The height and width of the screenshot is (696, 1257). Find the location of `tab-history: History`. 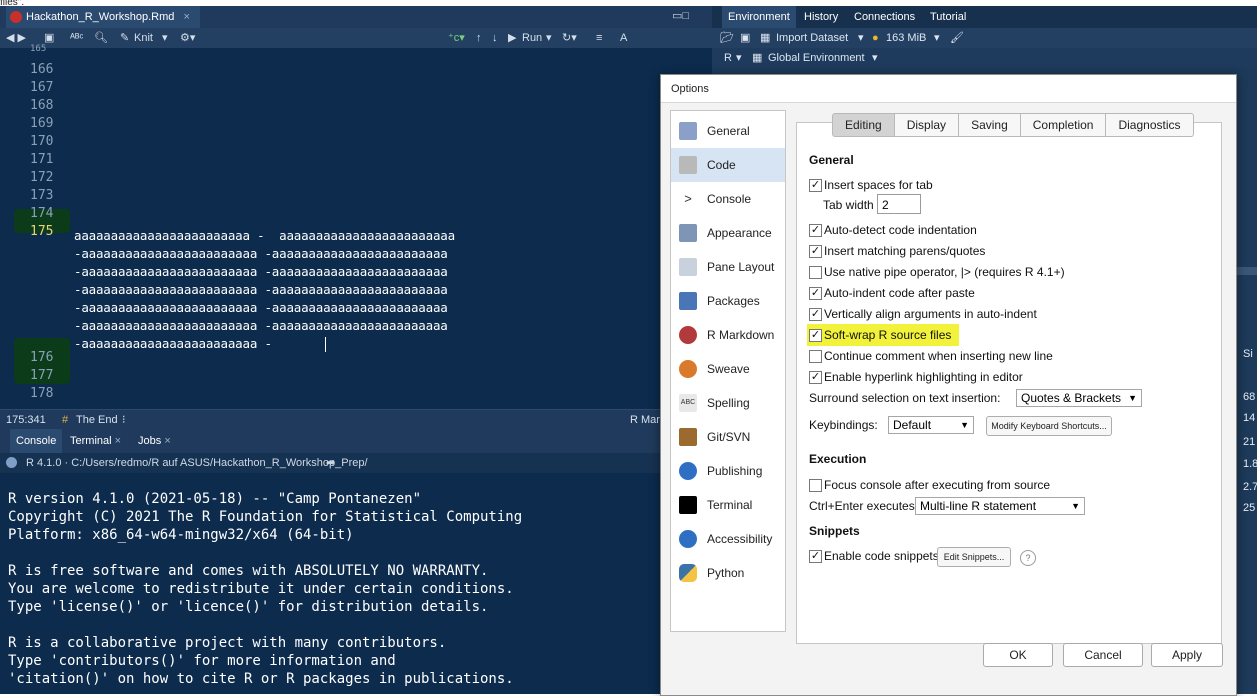

tab-history: History is located at coordinates (821, 17).